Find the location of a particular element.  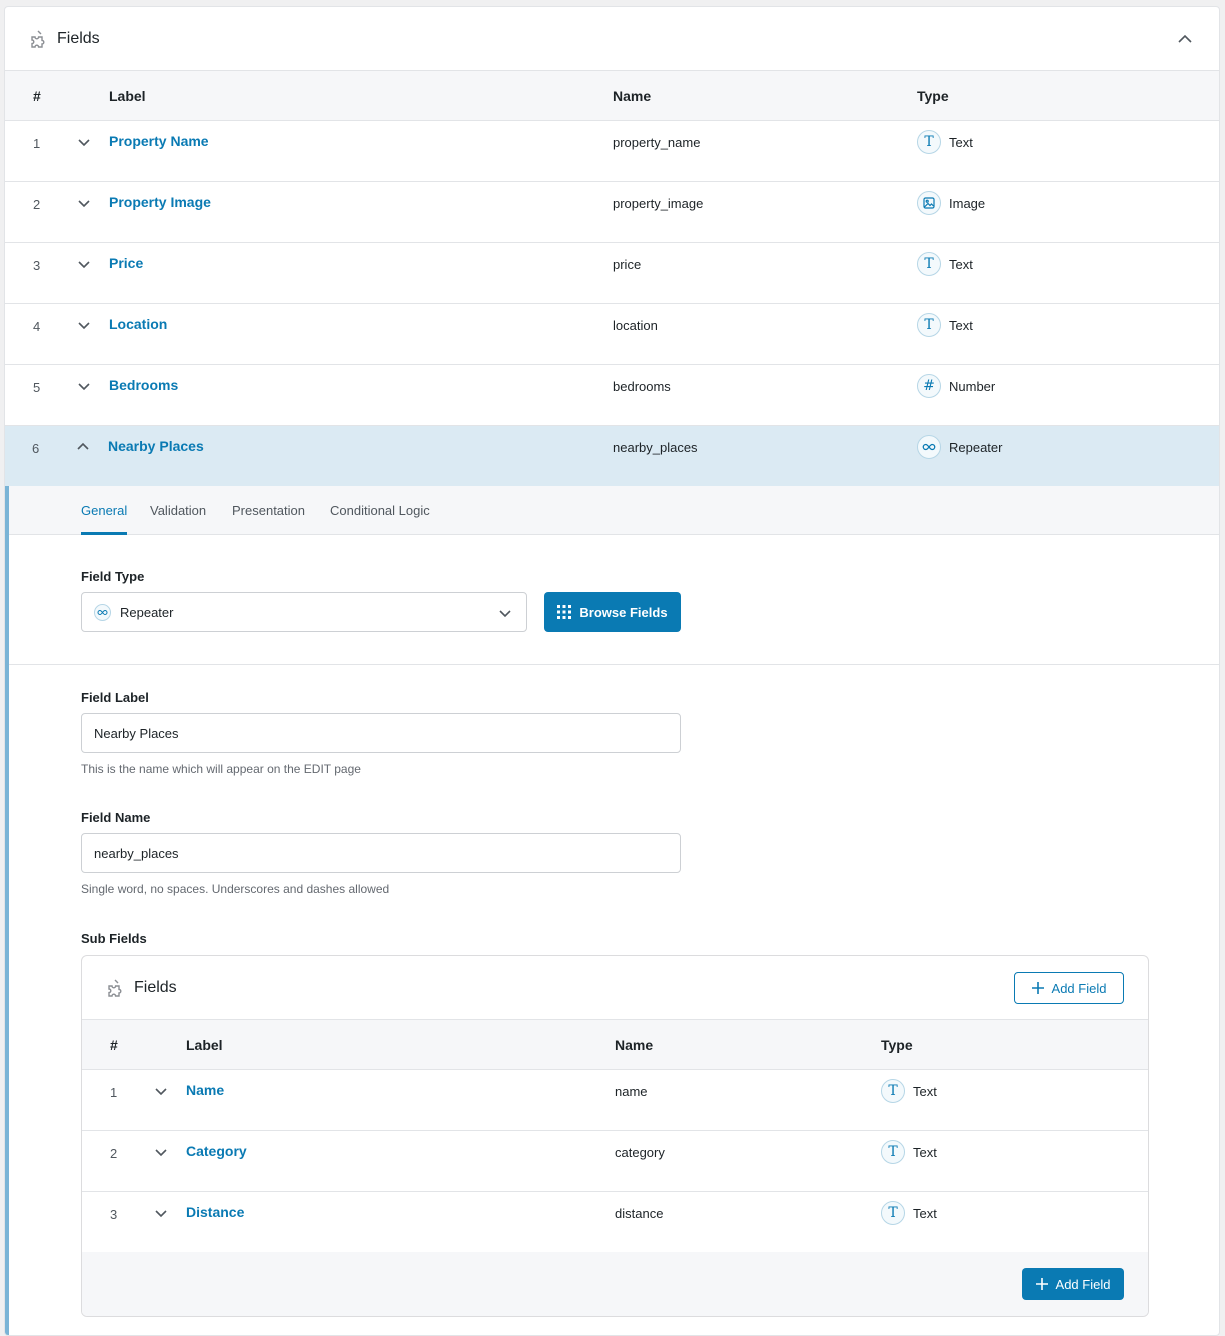

field-name: price is located at coordinates (627, 264).